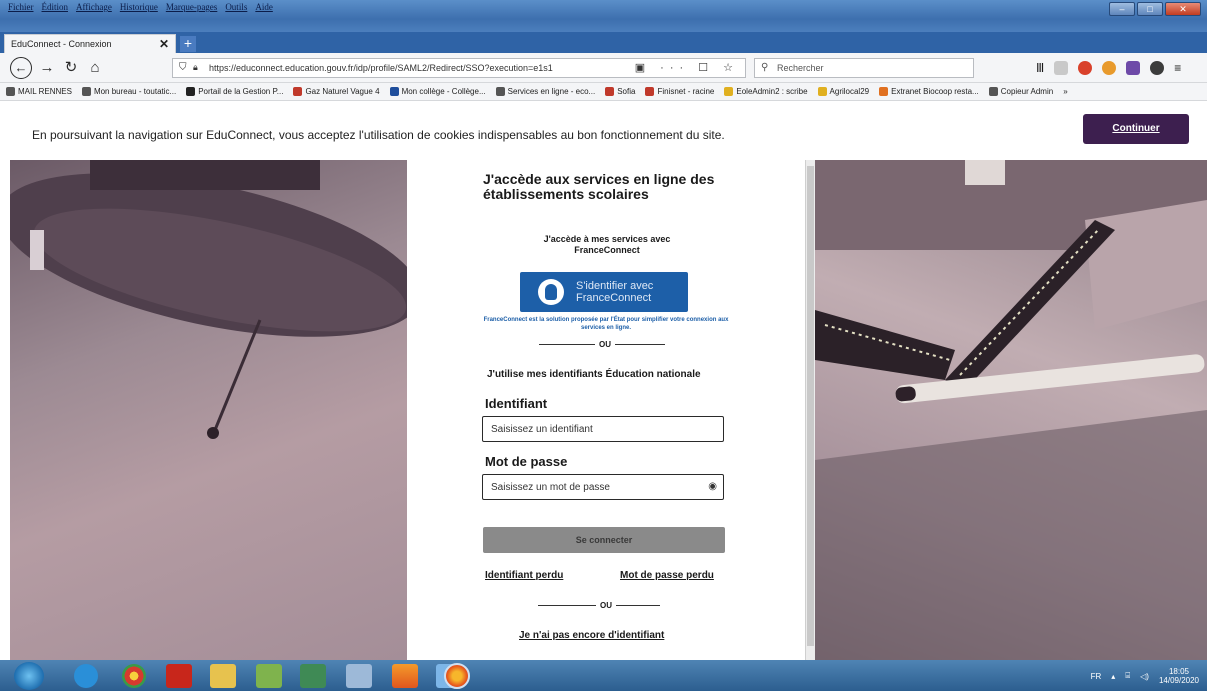  I want to click on language-indicator: FR, so click(1096, 676).